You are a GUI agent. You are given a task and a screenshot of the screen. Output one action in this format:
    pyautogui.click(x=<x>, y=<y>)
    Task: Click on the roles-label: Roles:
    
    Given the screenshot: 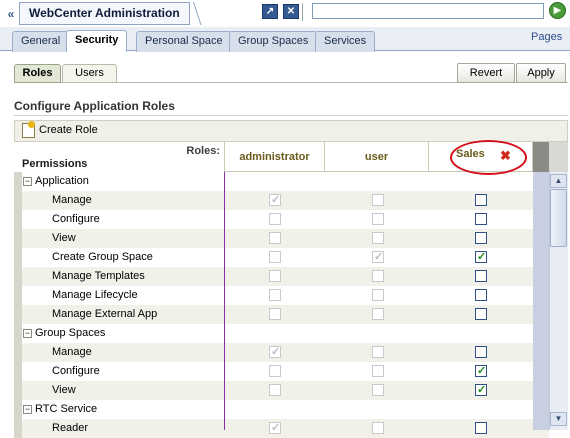 What is the action you would take?
    pyautogui.click(x=203, y=151)
    